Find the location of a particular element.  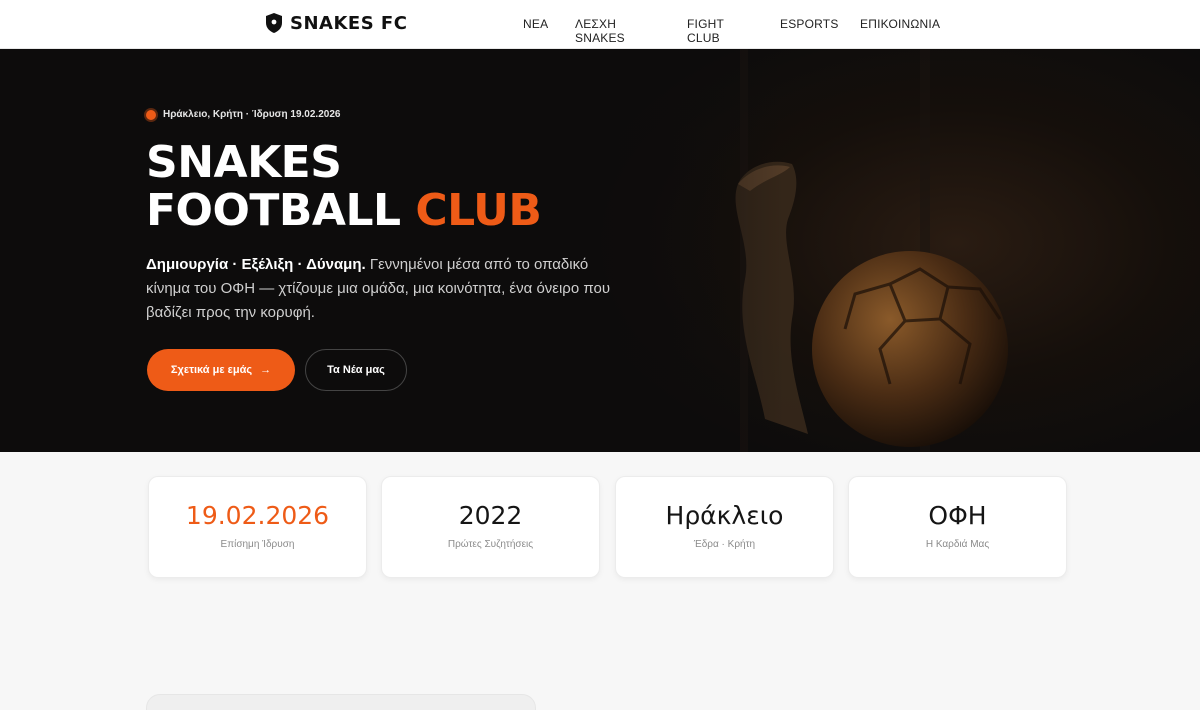

hero-kicker-text: Ηράκλειο, Κρήτη · Ίδρυση 19.02.2026 is located at coordinates (252, 114).